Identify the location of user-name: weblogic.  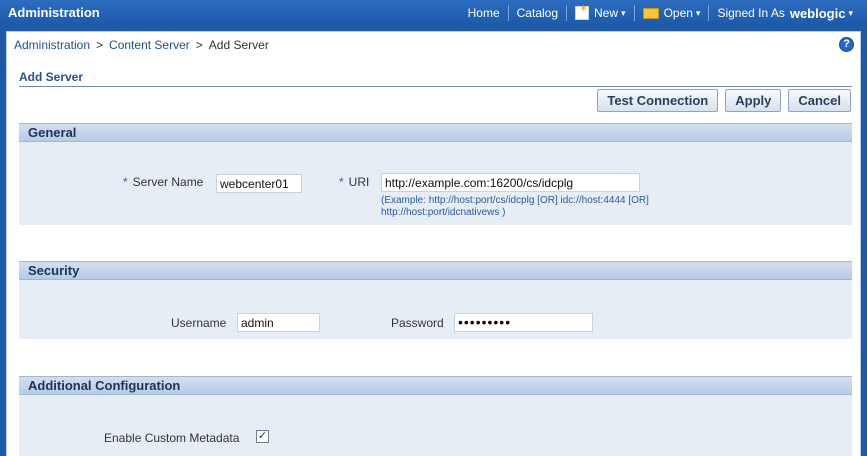
(817, 13).